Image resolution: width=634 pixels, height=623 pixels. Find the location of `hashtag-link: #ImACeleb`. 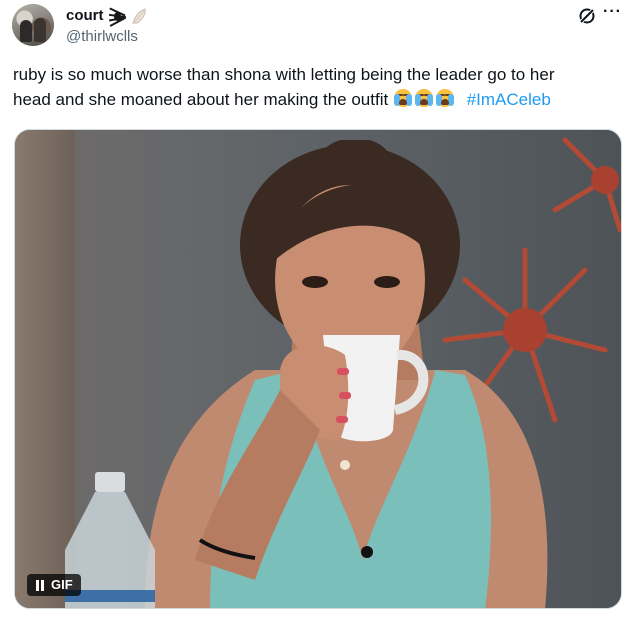

hashtag-link: #ImACeleb is located at coordinates (509, 99).